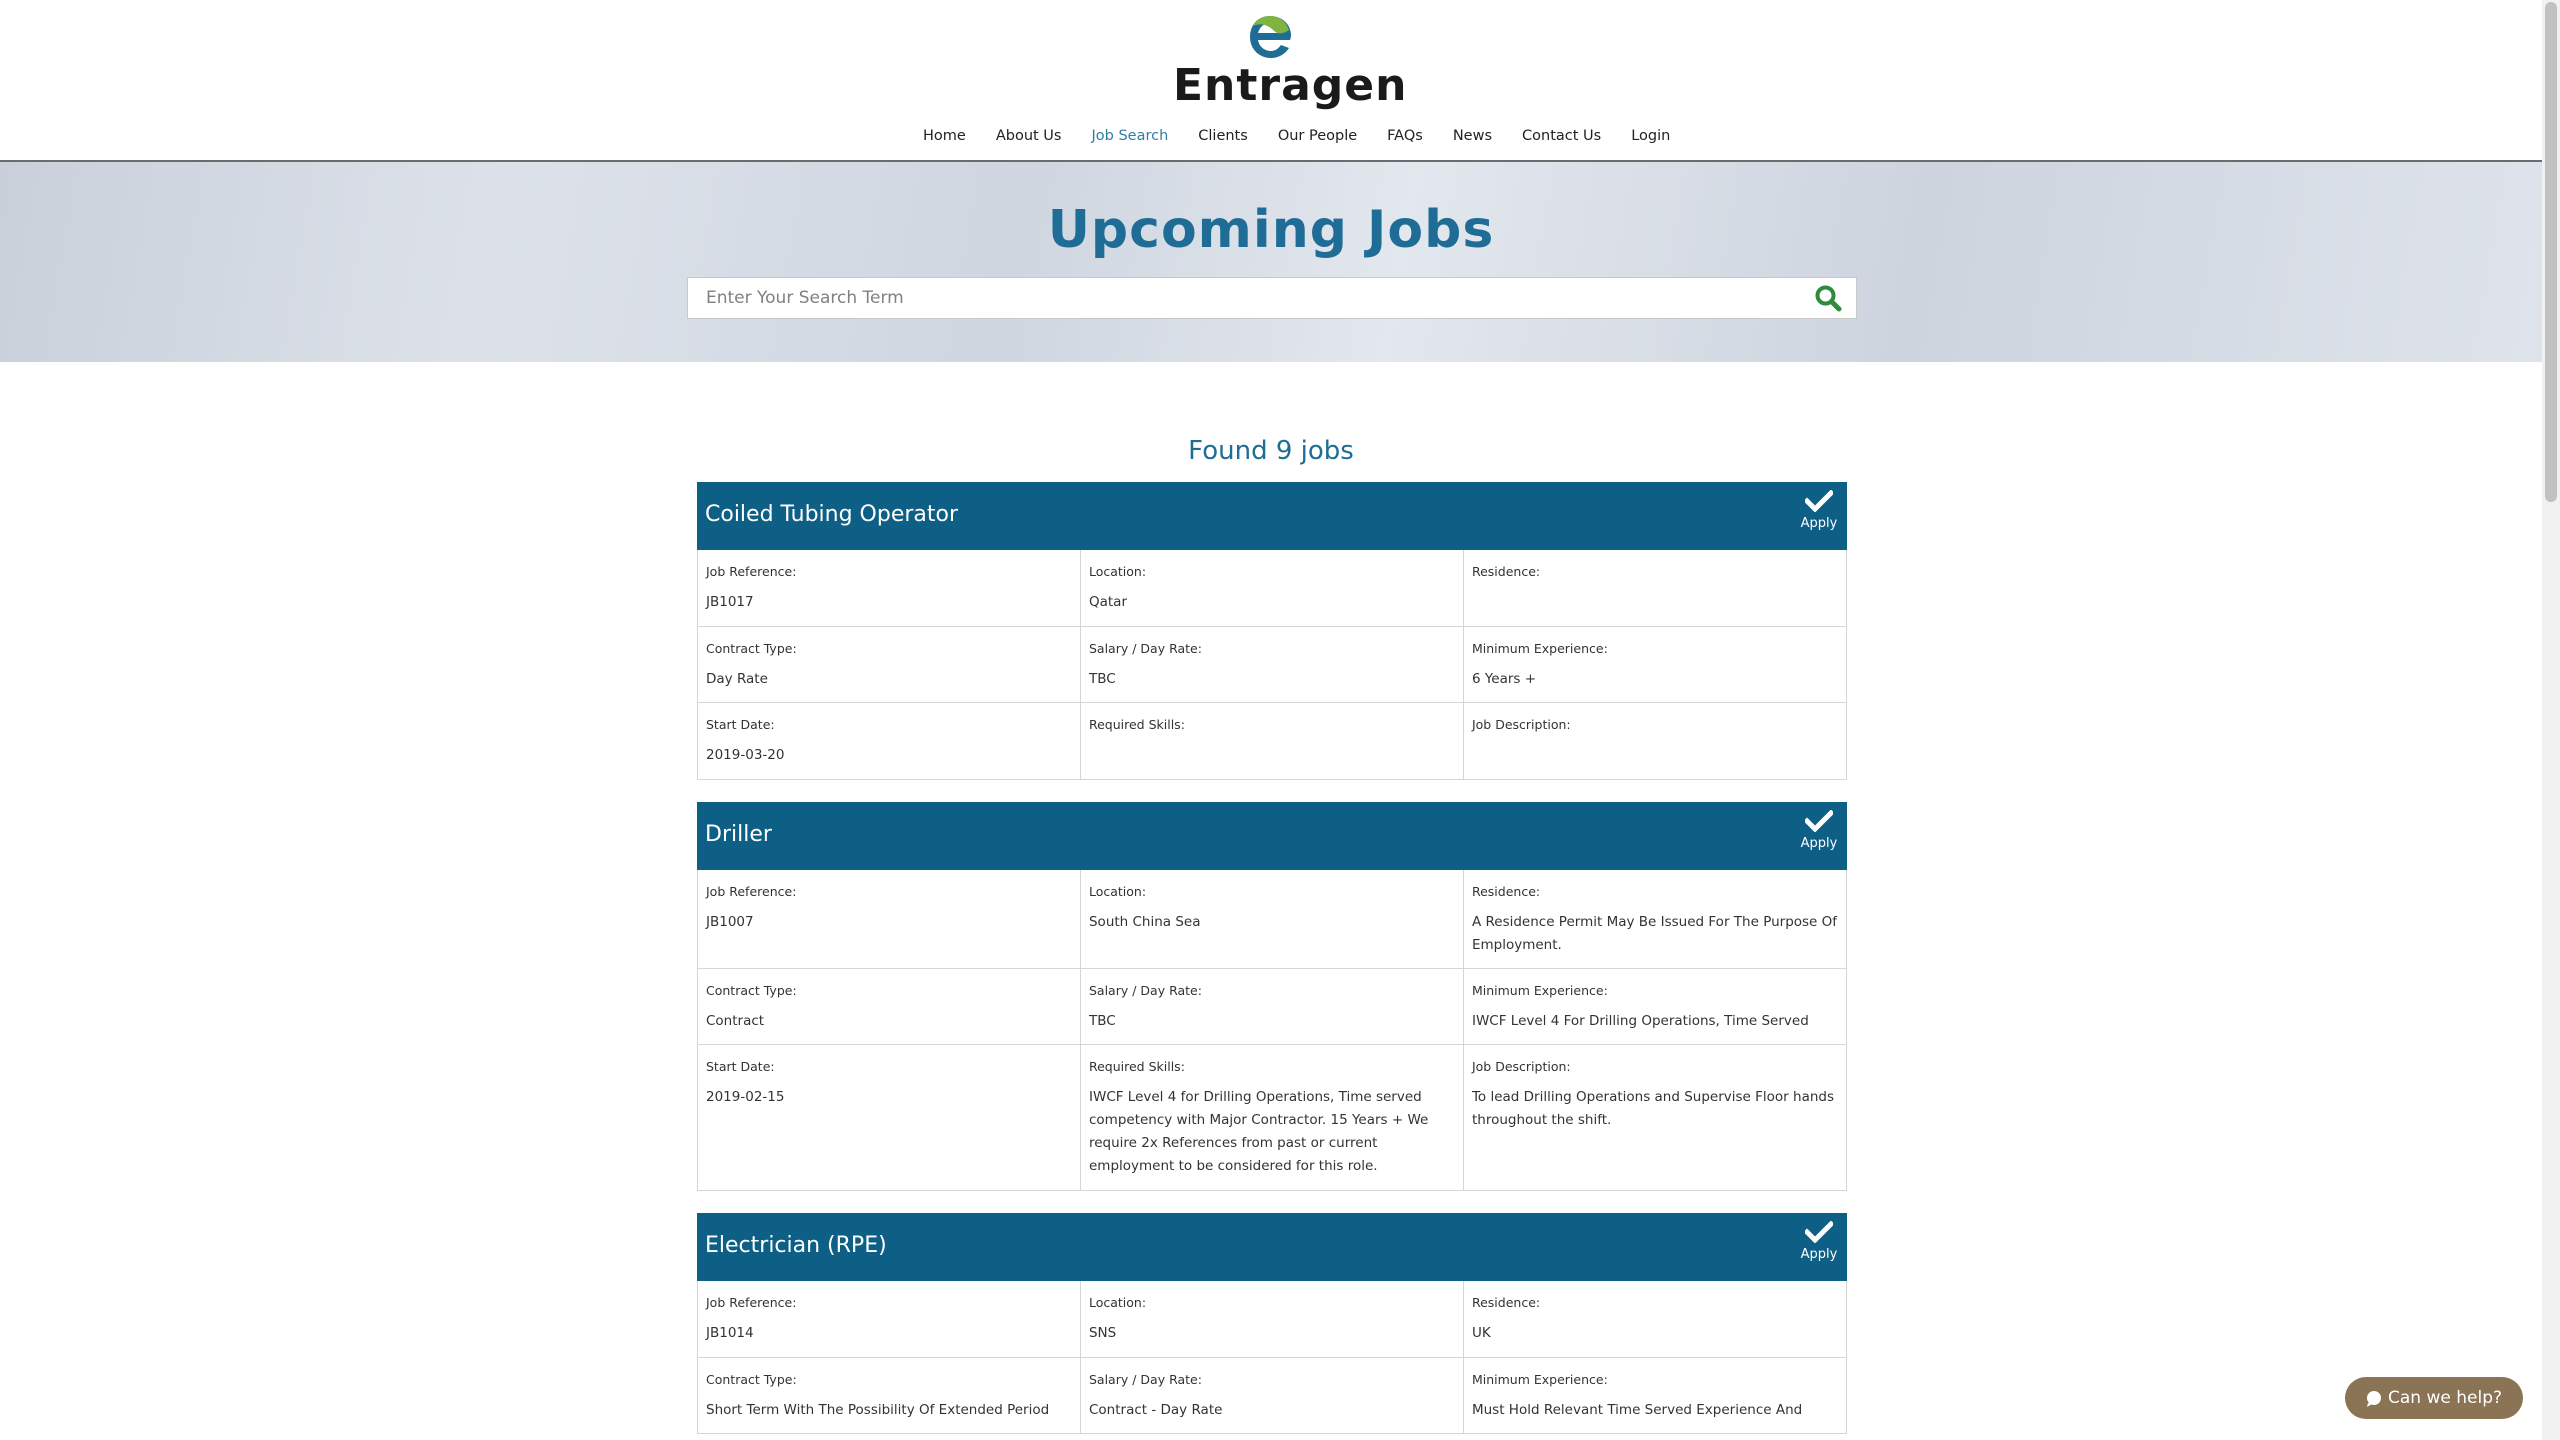  What do you see at coordinates (737, 679) in the screenshot?
I see `field-value: Day Rate` at bounding box center [737, 679].